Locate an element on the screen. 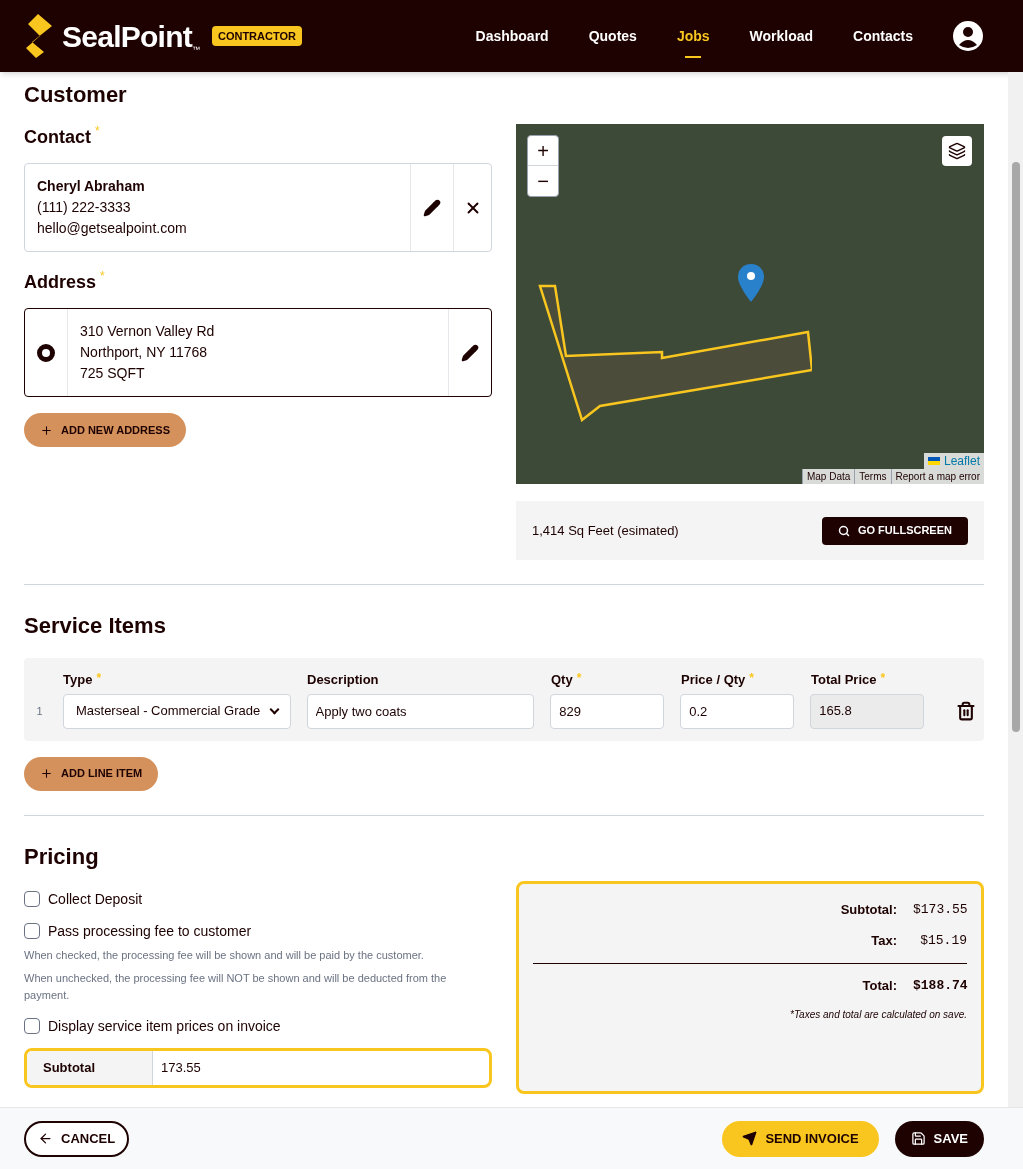 Image resolution: width=1023 pixels, height=1169 pixels. map-link: Report a map error is located at coordinates (937, 476).